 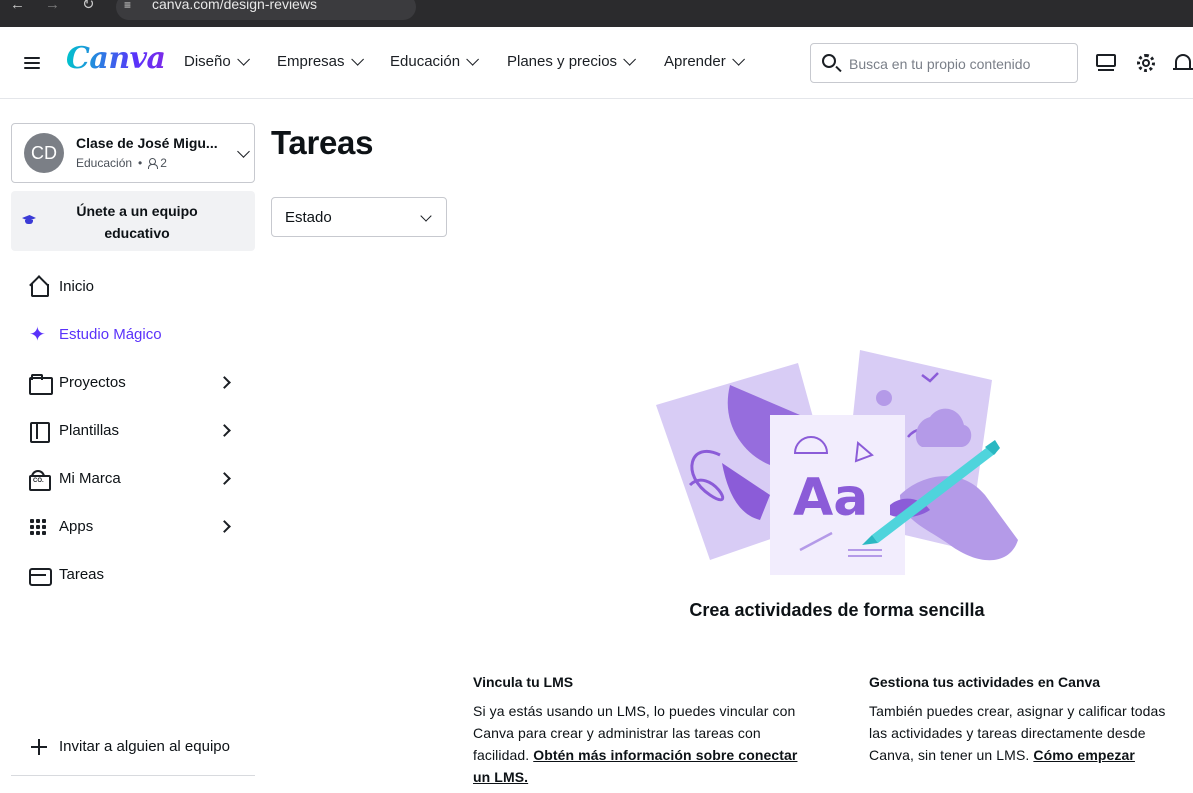 I want to click on graduation-cap-icon, so click(x=29, y=220).